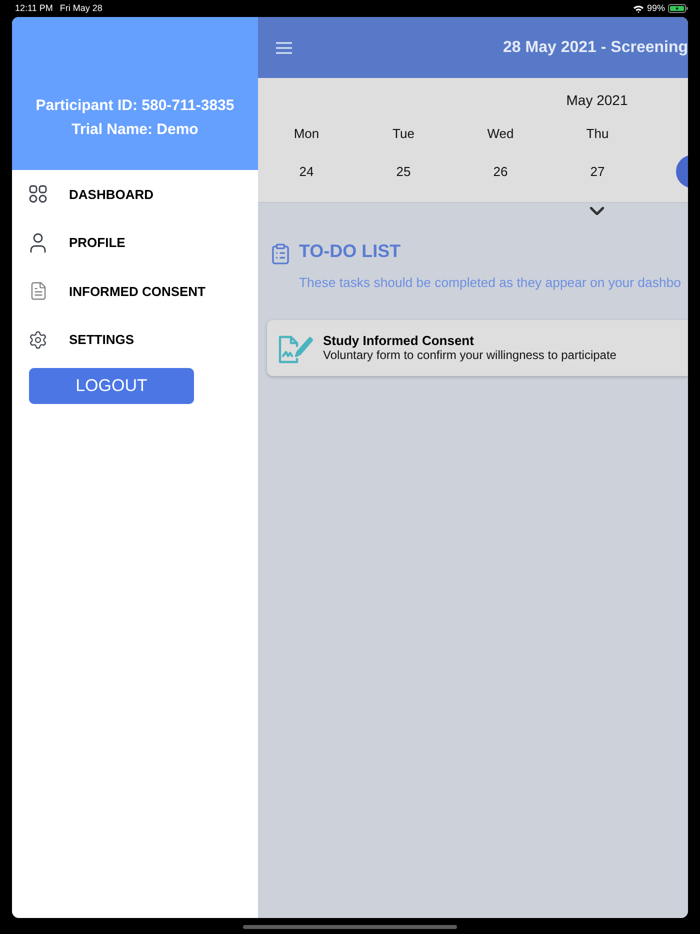 The width and height of the screenshot is (700, 934). I want to click on chevron-down-icon, so click(597, 211).